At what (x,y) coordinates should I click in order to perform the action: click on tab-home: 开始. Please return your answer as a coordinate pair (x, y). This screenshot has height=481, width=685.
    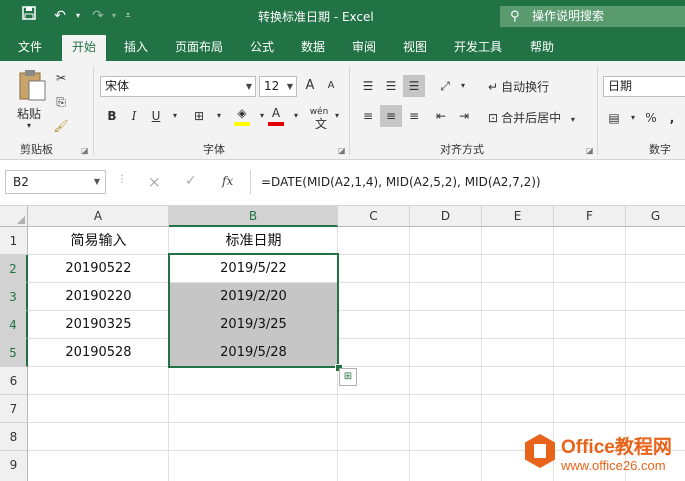
    Looking at the image, I should click on (84, 48).